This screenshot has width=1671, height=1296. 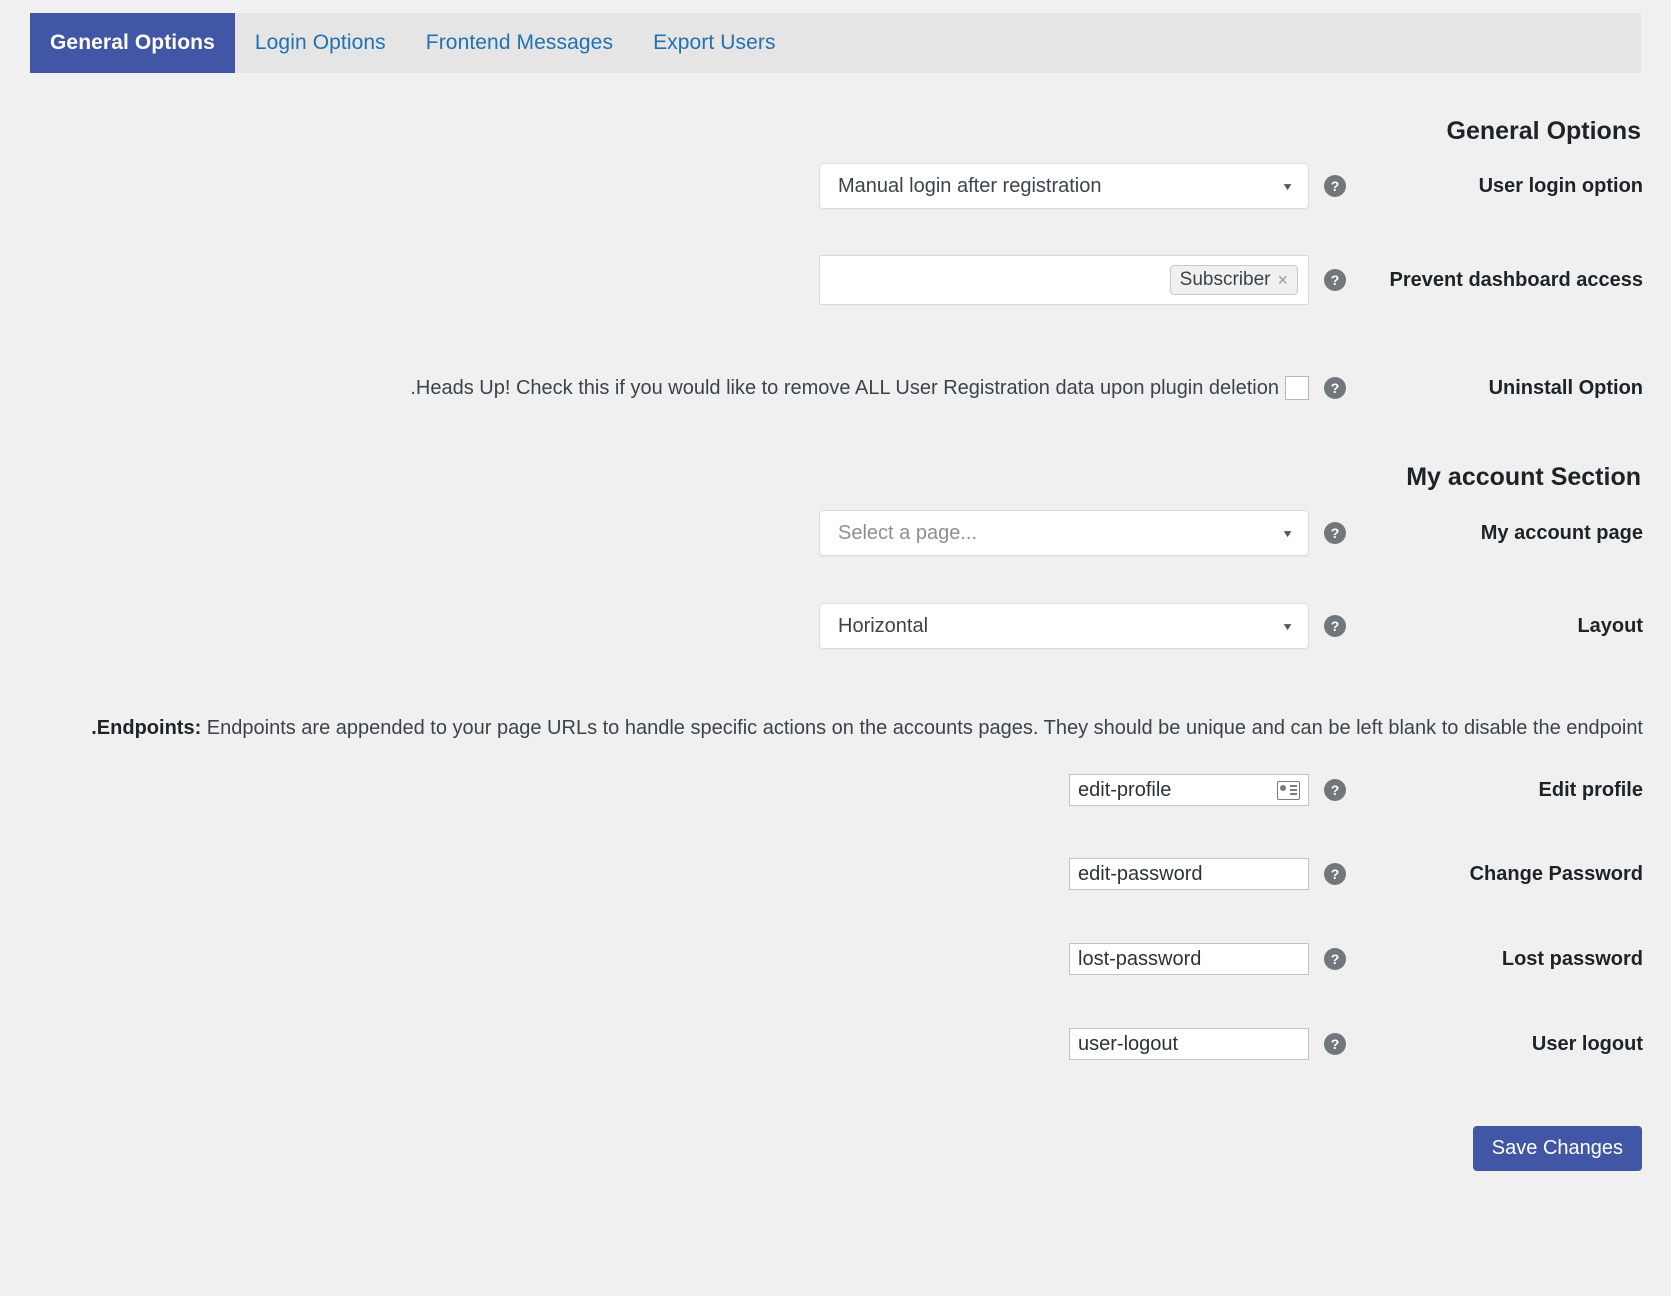 What do you see at coordinates (1587, 1043) in the screenshot?
I see `label-user-logout: User logout` at bounding box center [1587, 1043].